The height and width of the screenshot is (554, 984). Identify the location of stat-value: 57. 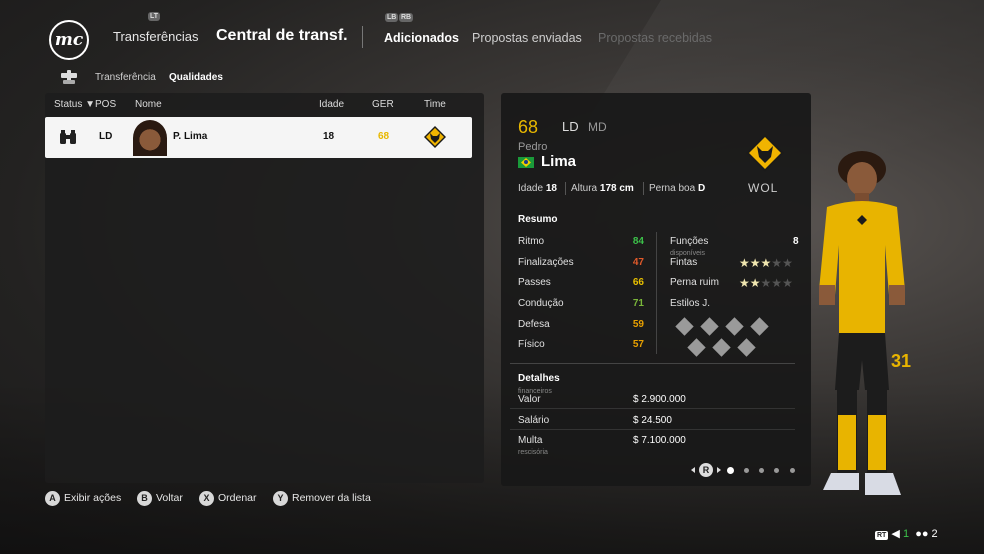
(638, 344).